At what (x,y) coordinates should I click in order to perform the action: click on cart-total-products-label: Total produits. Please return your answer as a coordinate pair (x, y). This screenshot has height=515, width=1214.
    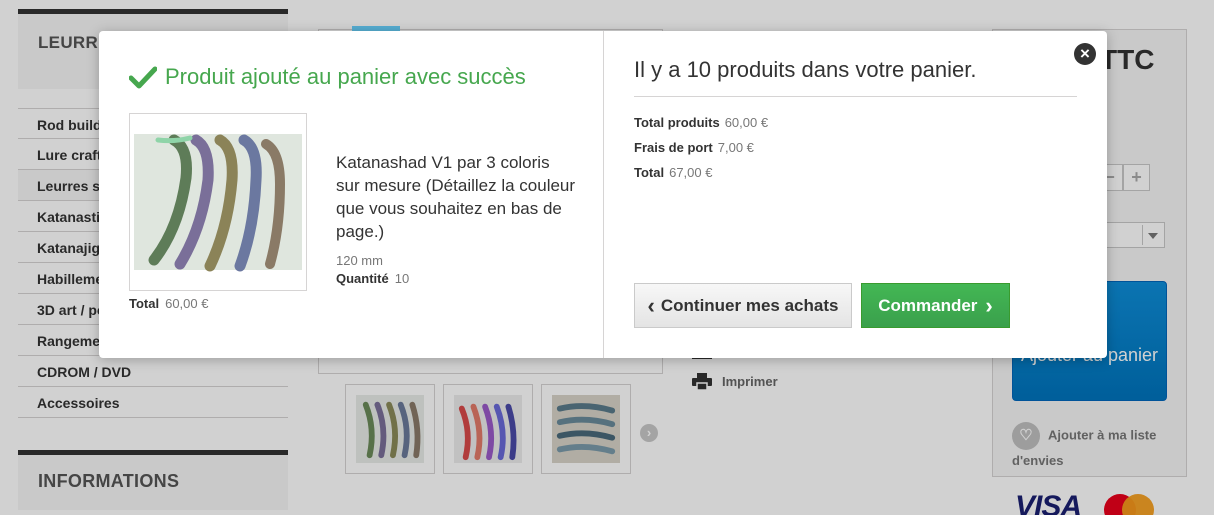
    Looking at the image, I should click on (677, 122).